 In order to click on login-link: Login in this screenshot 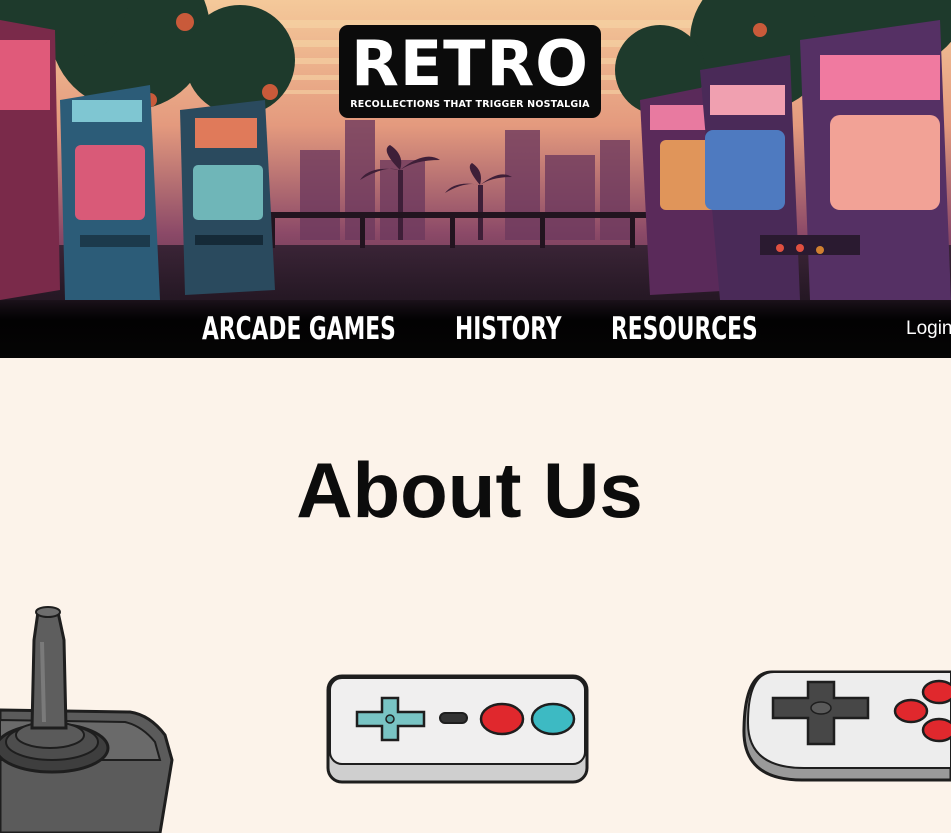, I will do `click(928, 329)`.